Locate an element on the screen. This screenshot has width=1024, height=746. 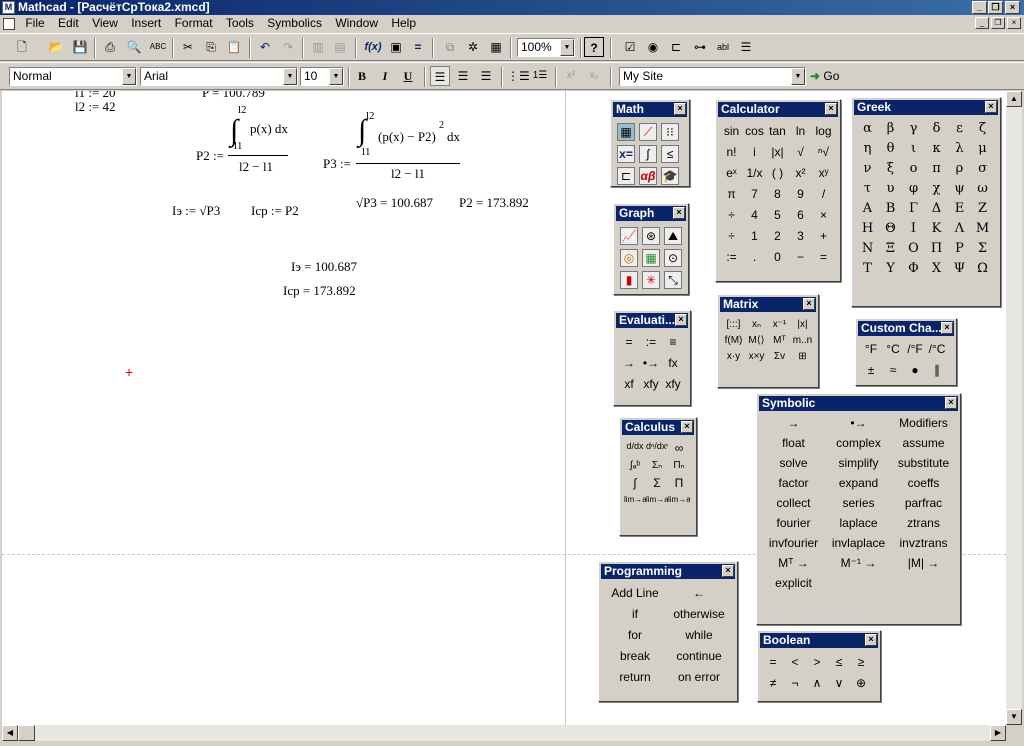
greek-letter-button: Δ is located at coordinates (936, 208).